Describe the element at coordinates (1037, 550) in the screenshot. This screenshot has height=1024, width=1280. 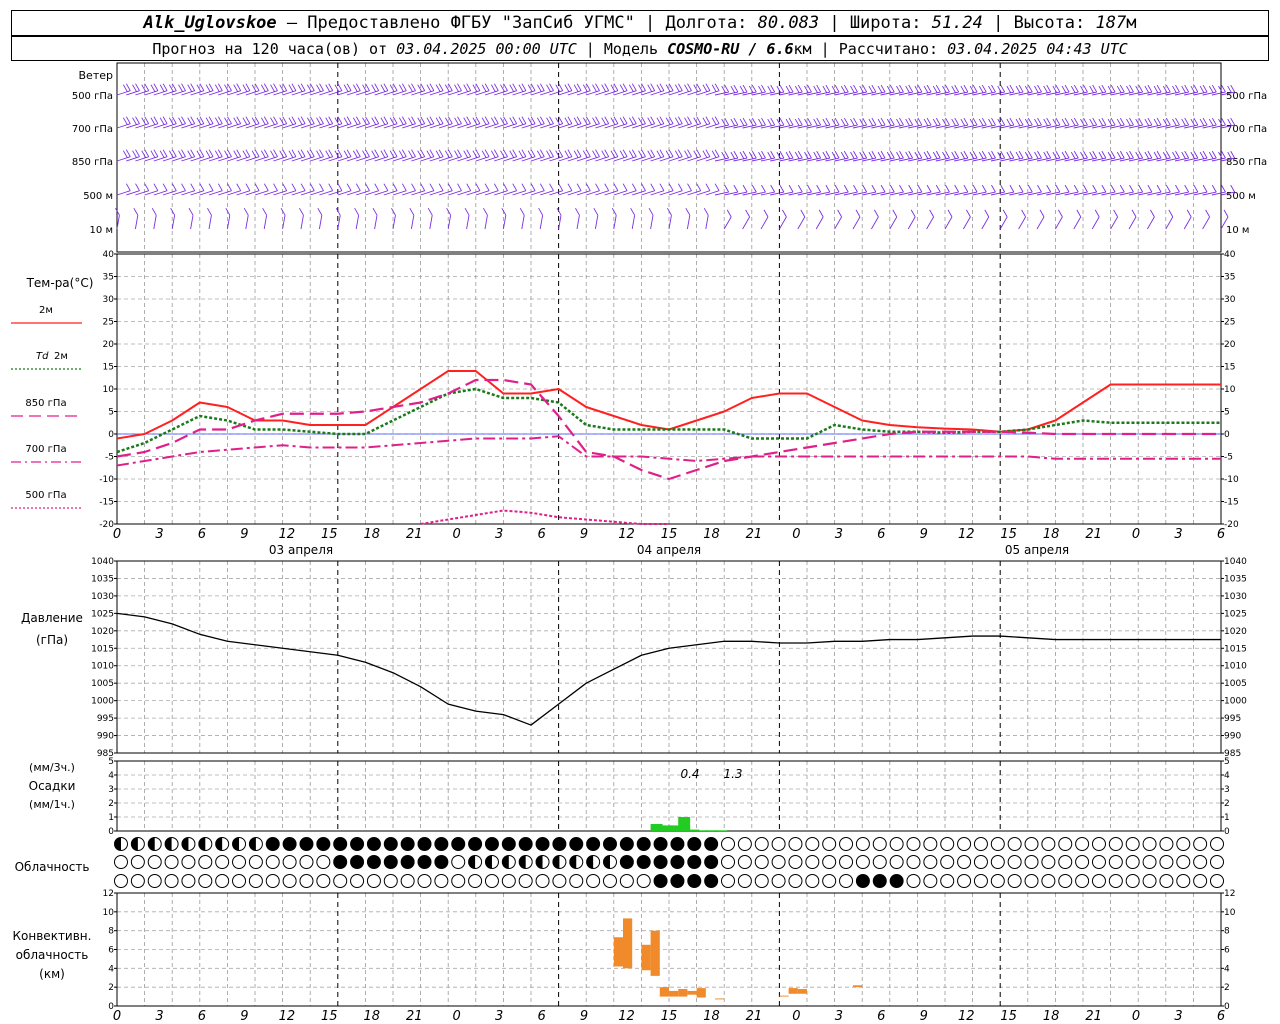
I see `day-label: 05 апреля` at that location.